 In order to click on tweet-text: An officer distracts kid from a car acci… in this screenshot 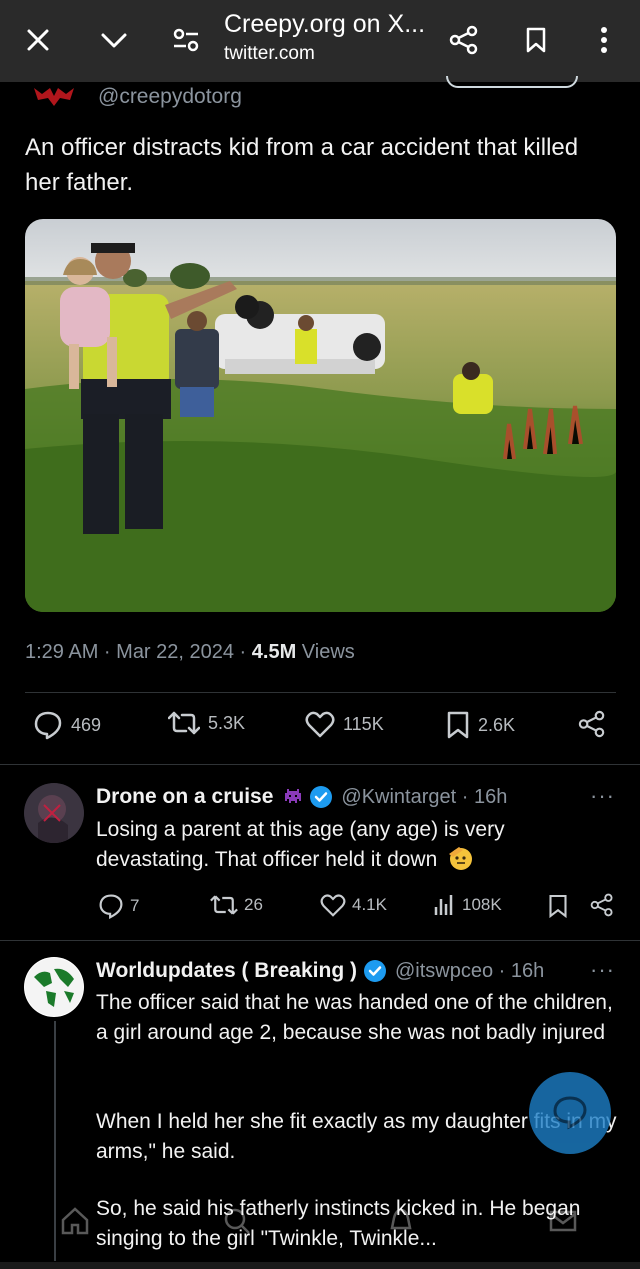, I will do `click(302, 165)`.